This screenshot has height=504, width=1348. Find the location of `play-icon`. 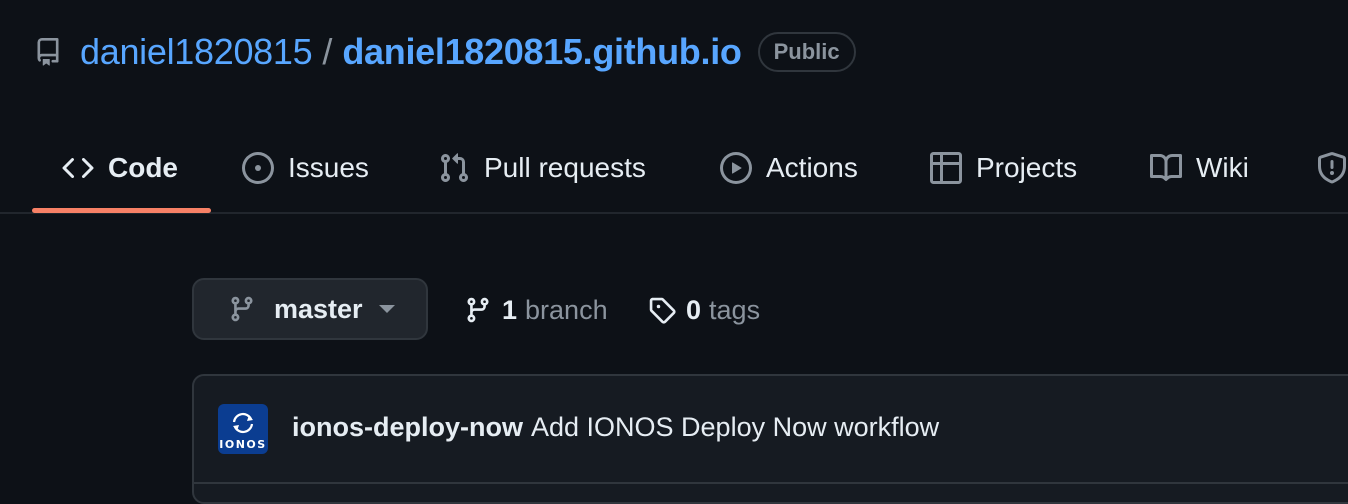

play-icon is located at coordinates (736, 168).